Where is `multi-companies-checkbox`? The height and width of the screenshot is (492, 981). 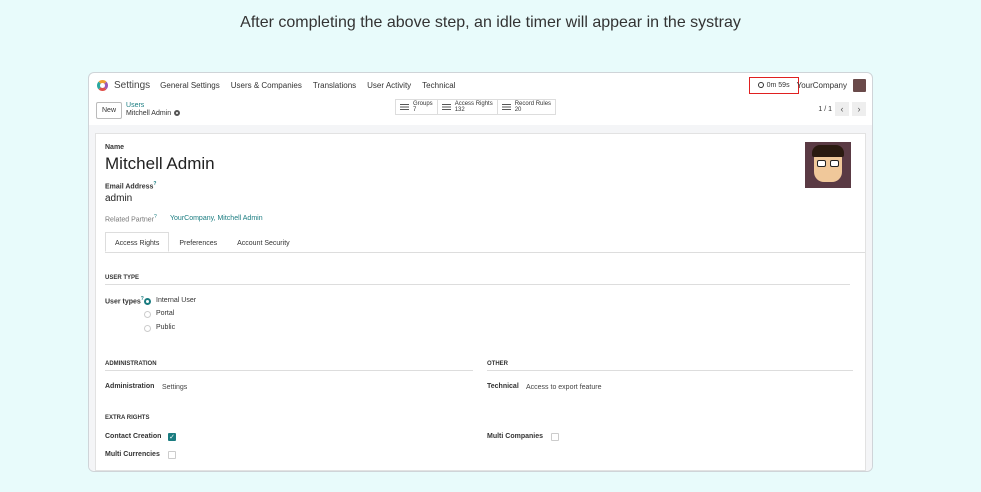 multi-companies-checkbox is located at coordinates (555, 437).